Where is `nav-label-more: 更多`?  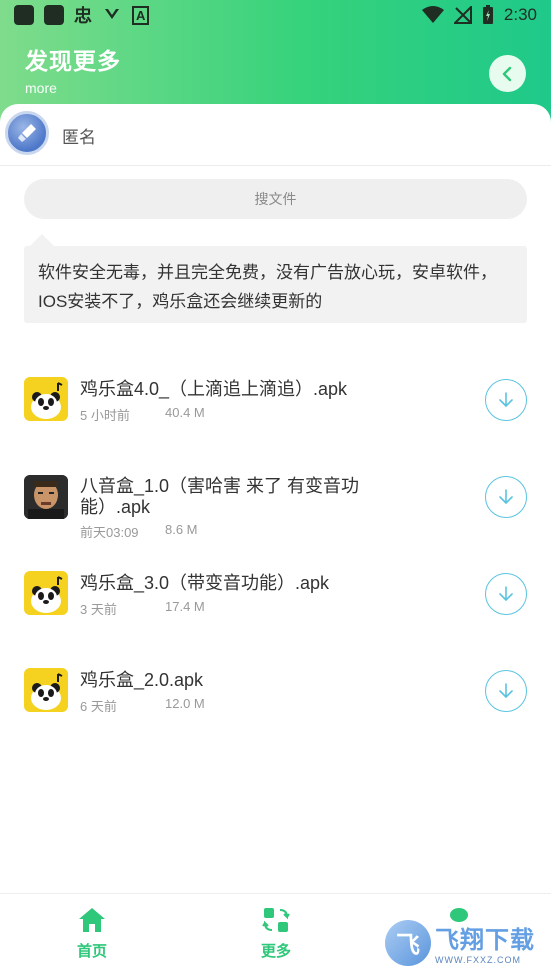 nav-label-more: 更多 is located at coordinates (275, 951).